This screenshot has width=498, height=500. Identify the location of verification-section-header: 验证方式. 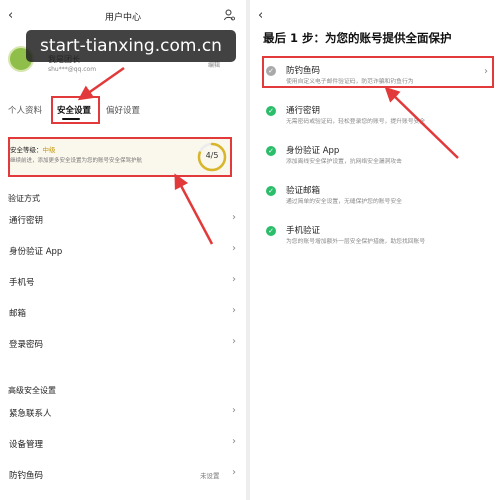
(24, 198).